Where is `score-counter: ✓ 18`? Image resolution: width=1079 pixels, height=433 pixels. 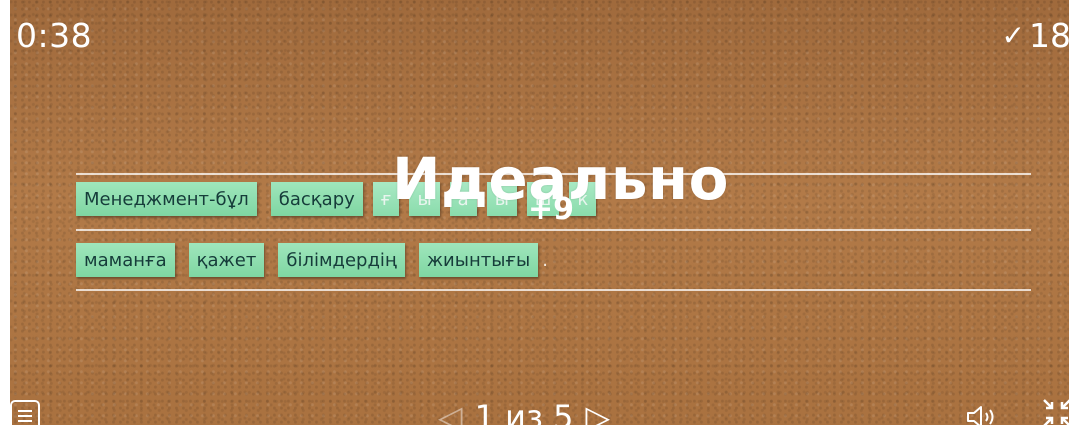
score-counter: ✓ 18 is located at coordinates (1036, 35).